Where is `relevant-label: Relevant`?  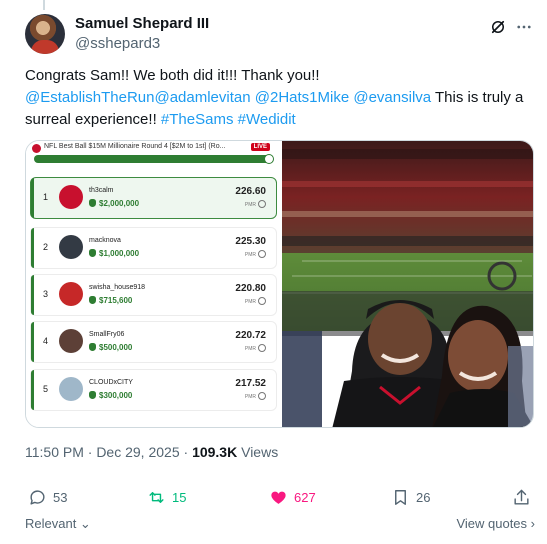
relevant-label: Relevant is located at coordinates (51, 523).